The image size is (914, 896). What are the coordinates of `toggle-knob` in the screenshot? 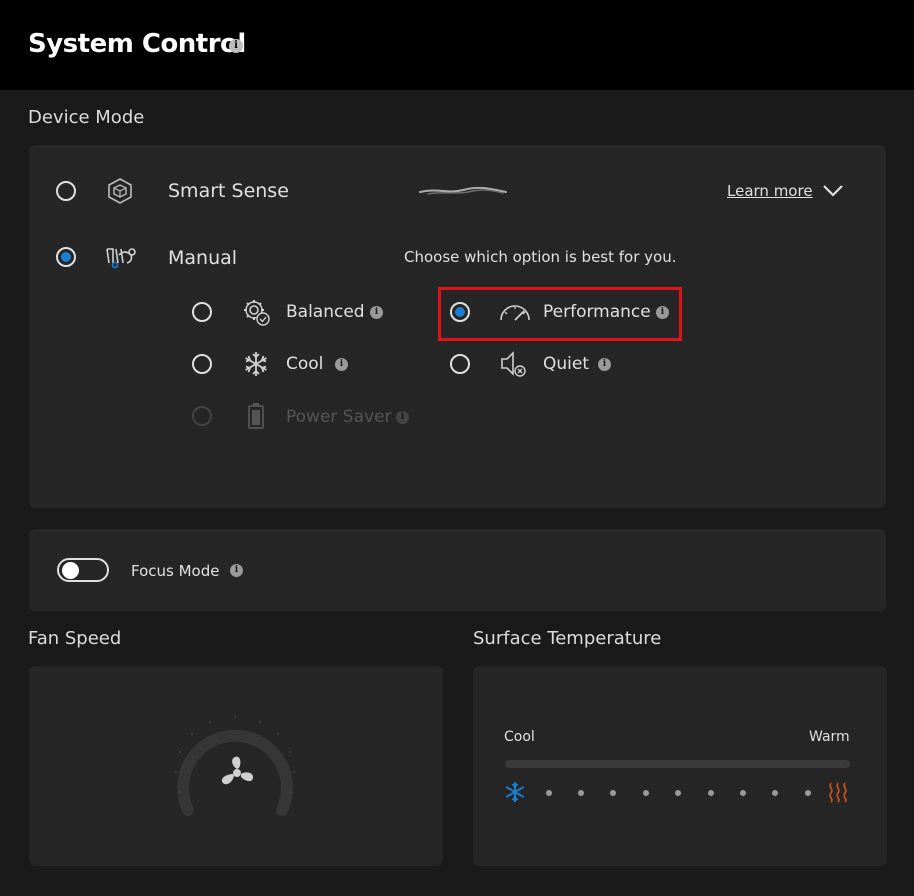 It's located at (70, 570).